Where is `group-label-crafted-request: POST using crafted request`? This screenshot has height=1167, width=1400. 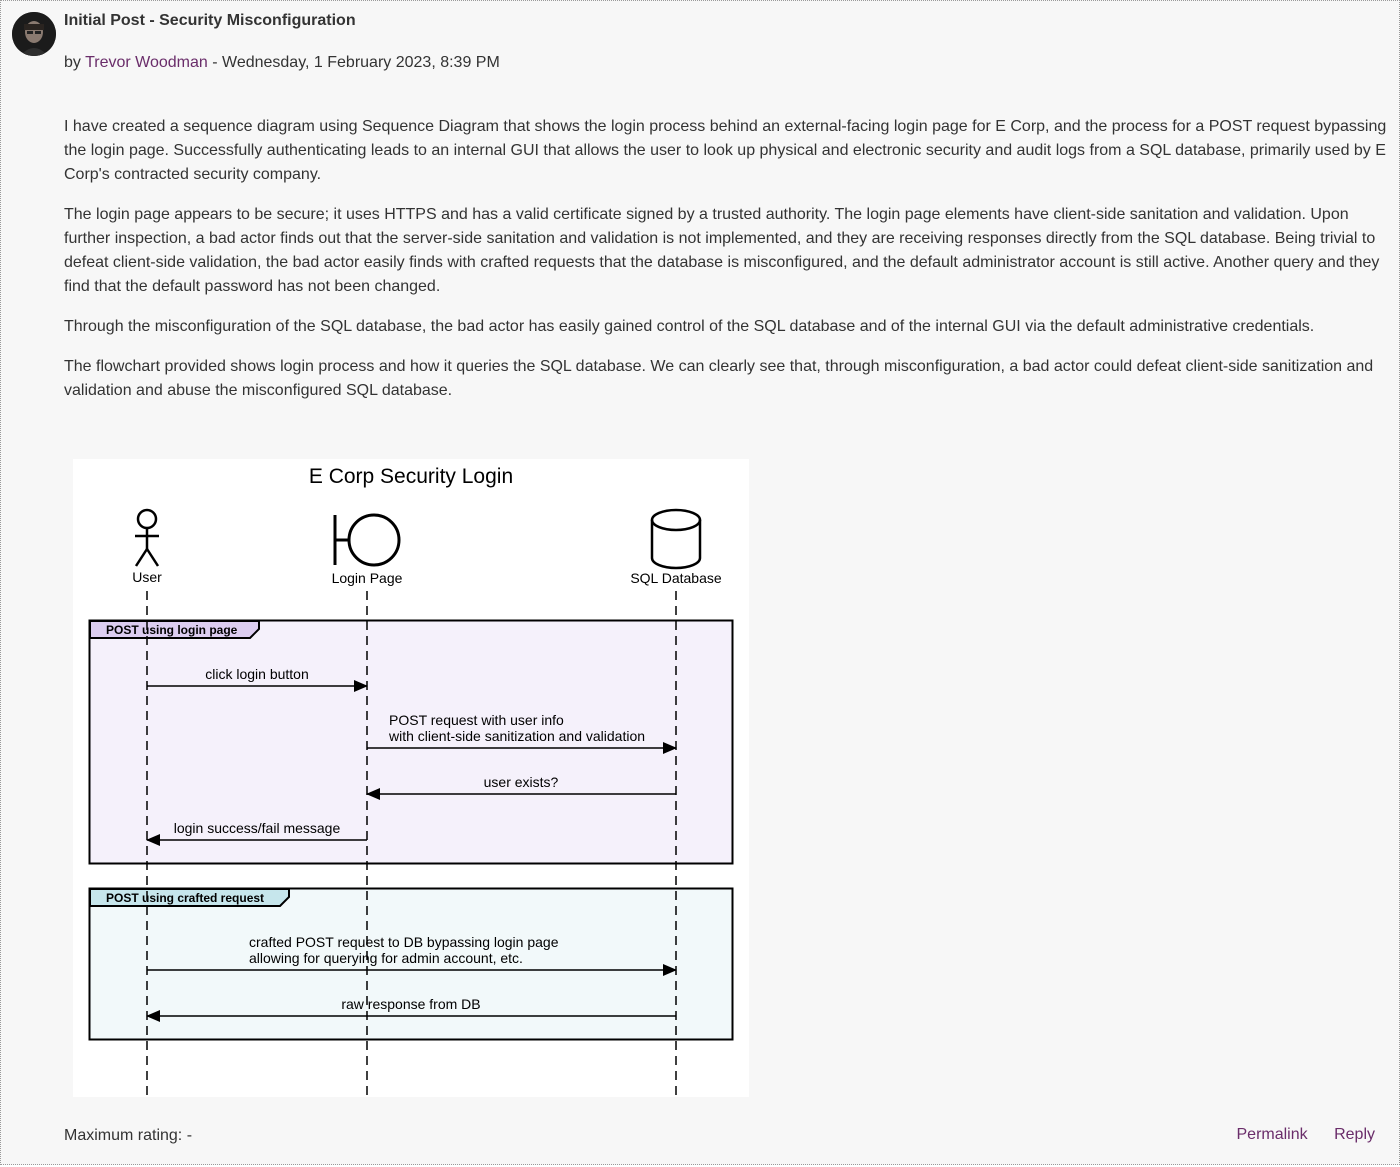
group-label-crafted-request: POST using crafted request is located at coordinates (185, 898).